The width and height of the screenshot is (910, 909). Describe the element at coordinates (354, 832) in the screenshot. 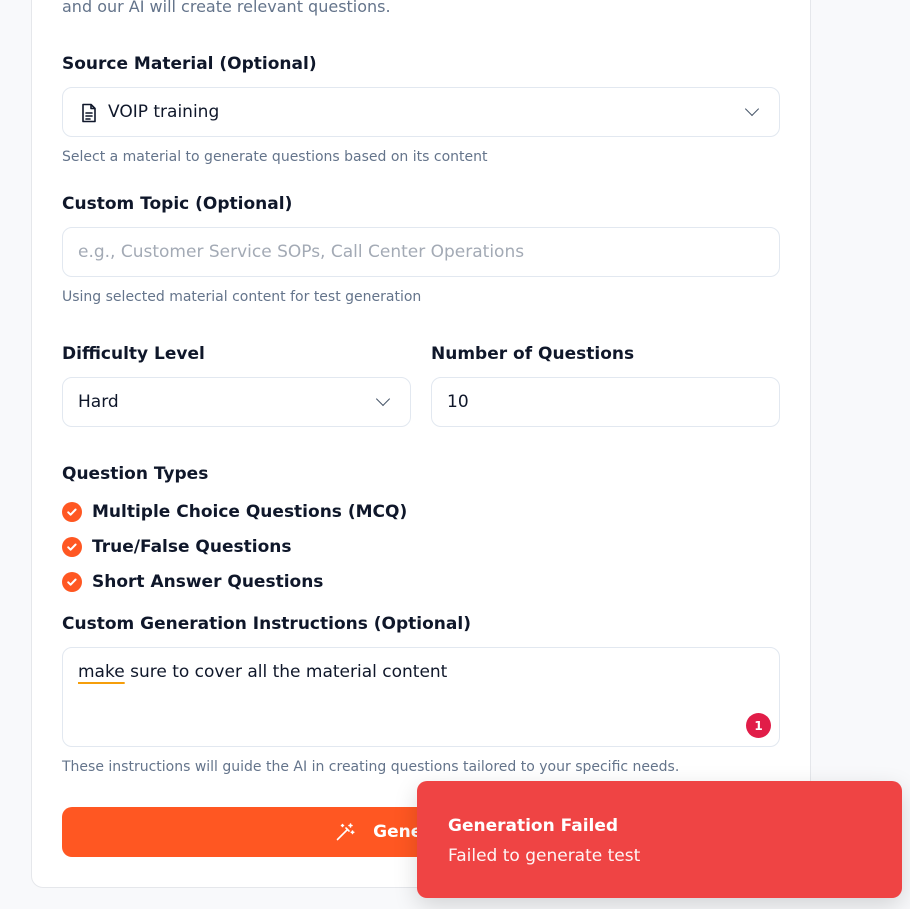

I see `magic-wand-icon` at that location.